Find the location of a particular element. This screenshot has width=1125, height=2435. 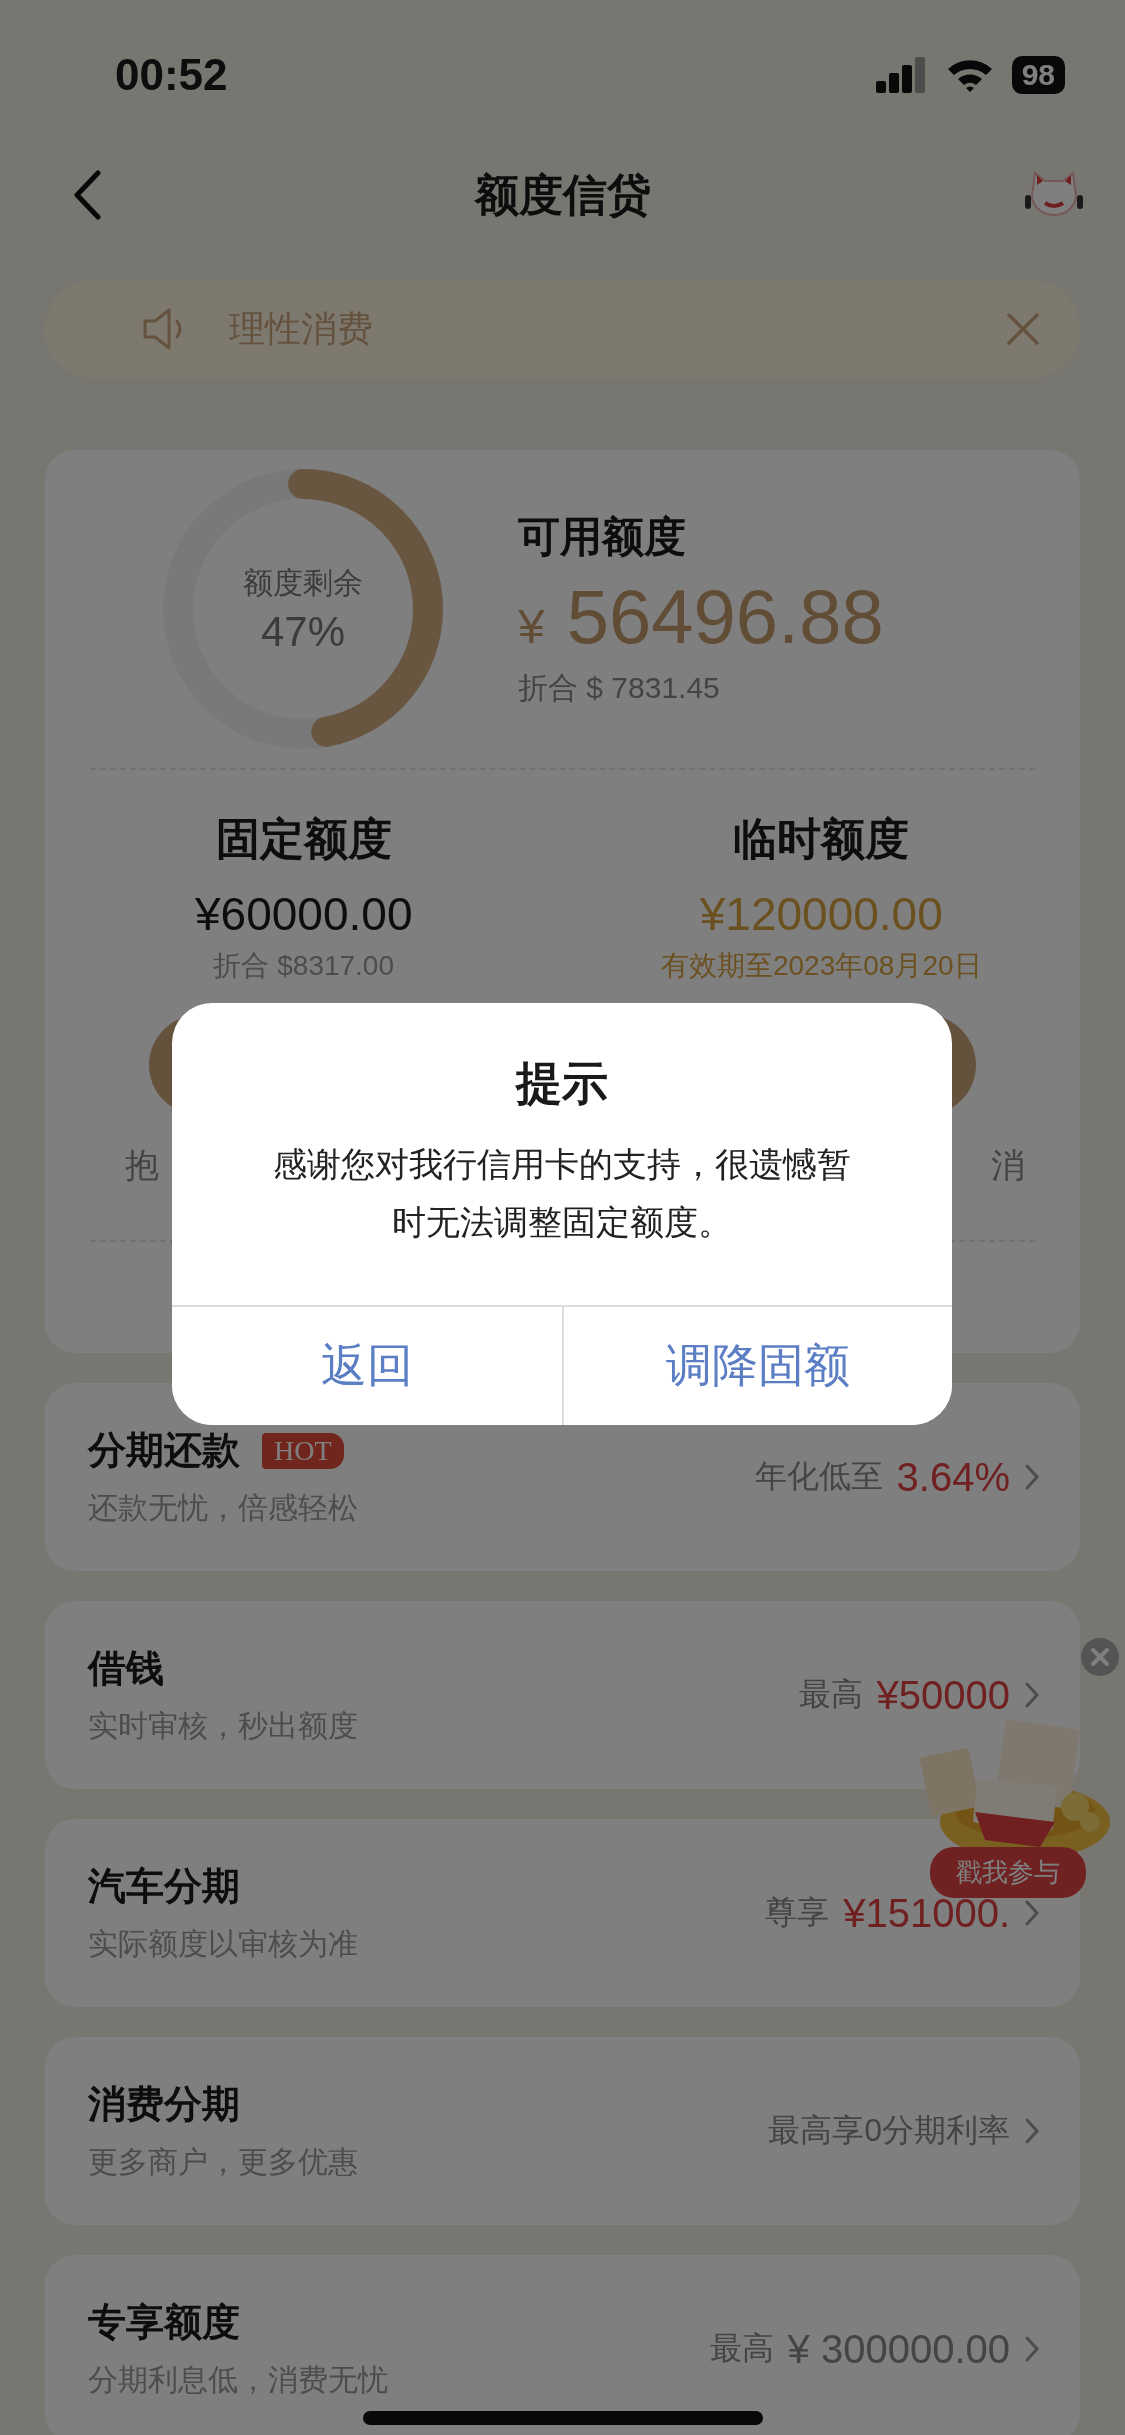

dialog-message: 感谢您对我行信用卡的支持，很遗憾暂时无法调整固定额度。 is located at coordinates (562, 1193).